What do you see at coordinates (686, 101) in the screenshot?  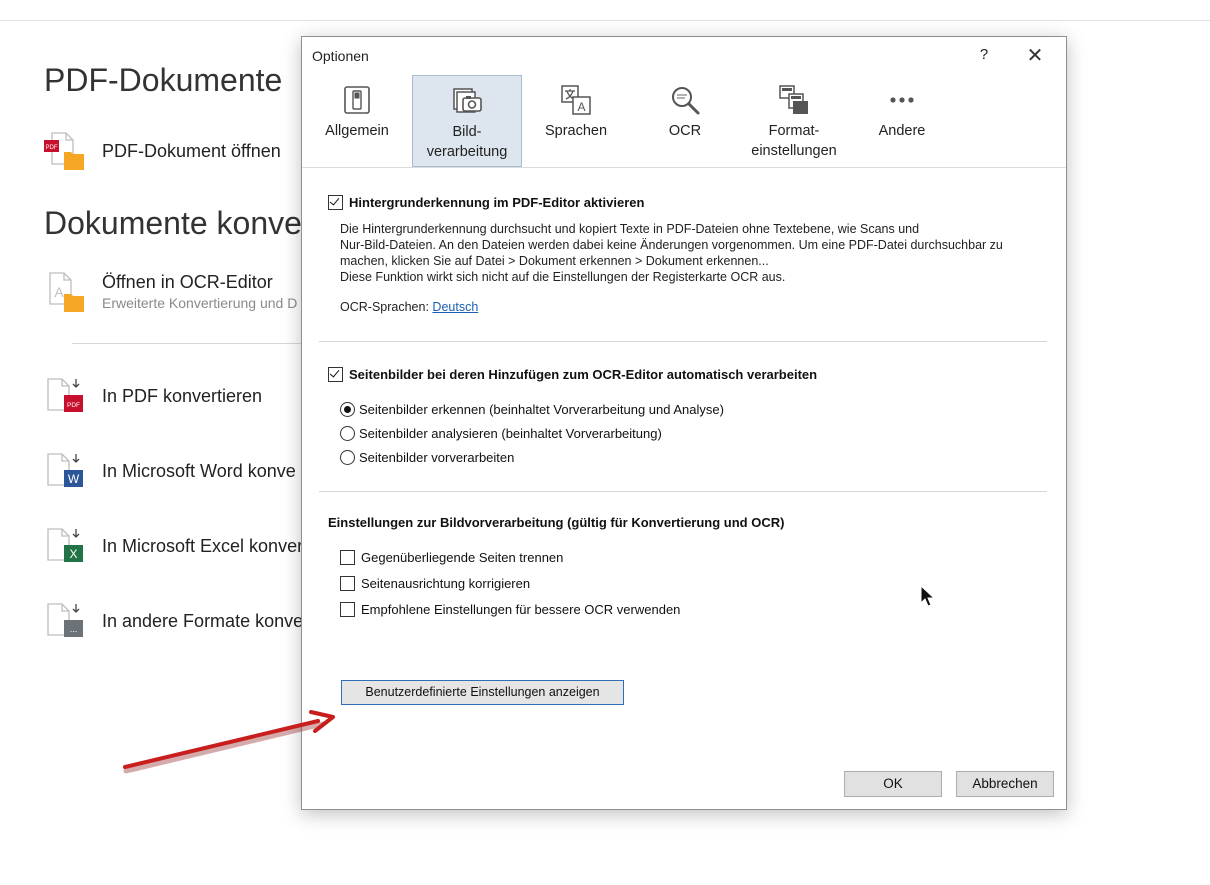 I see `magnifier-icon` at bounding box center [686, 101].